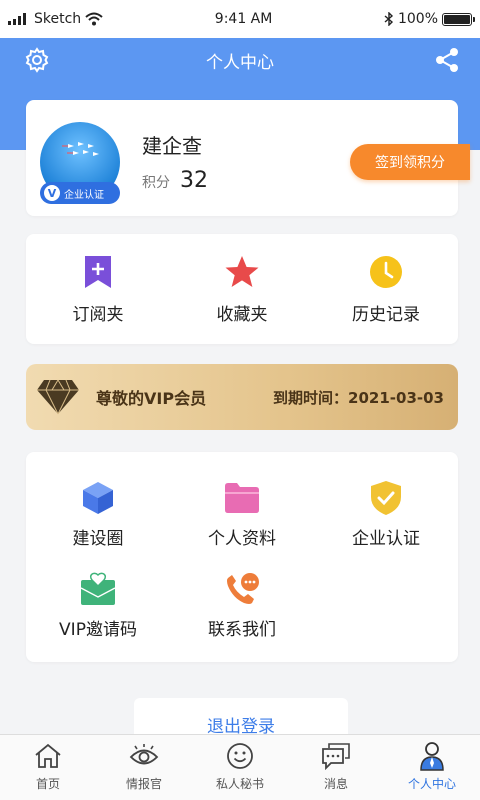 This screenshot has width=480, height=800. I want to click on carrier-label: Sketch, so click(58, 19).